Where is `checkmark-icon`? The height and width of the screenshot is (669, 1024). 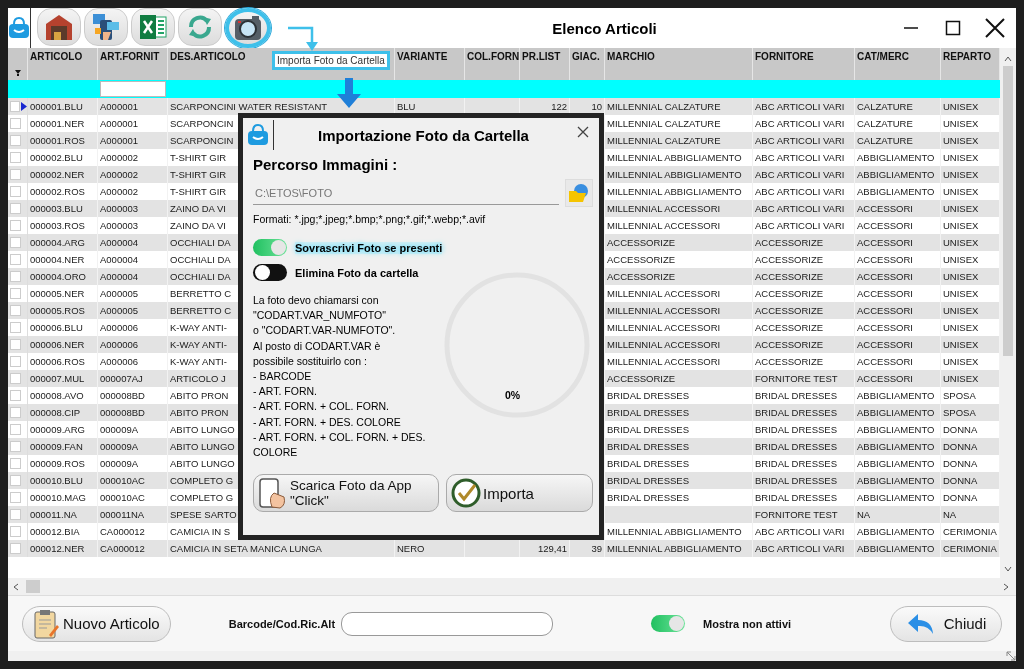
checkmark-icon is located at coordinates (466, 493).